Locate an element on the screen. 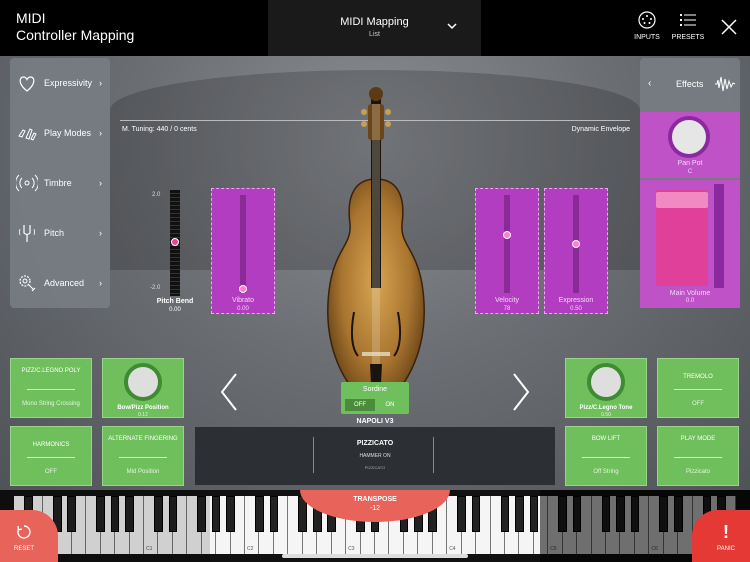  pan-pot-knob is located at coordinates (689, 137).